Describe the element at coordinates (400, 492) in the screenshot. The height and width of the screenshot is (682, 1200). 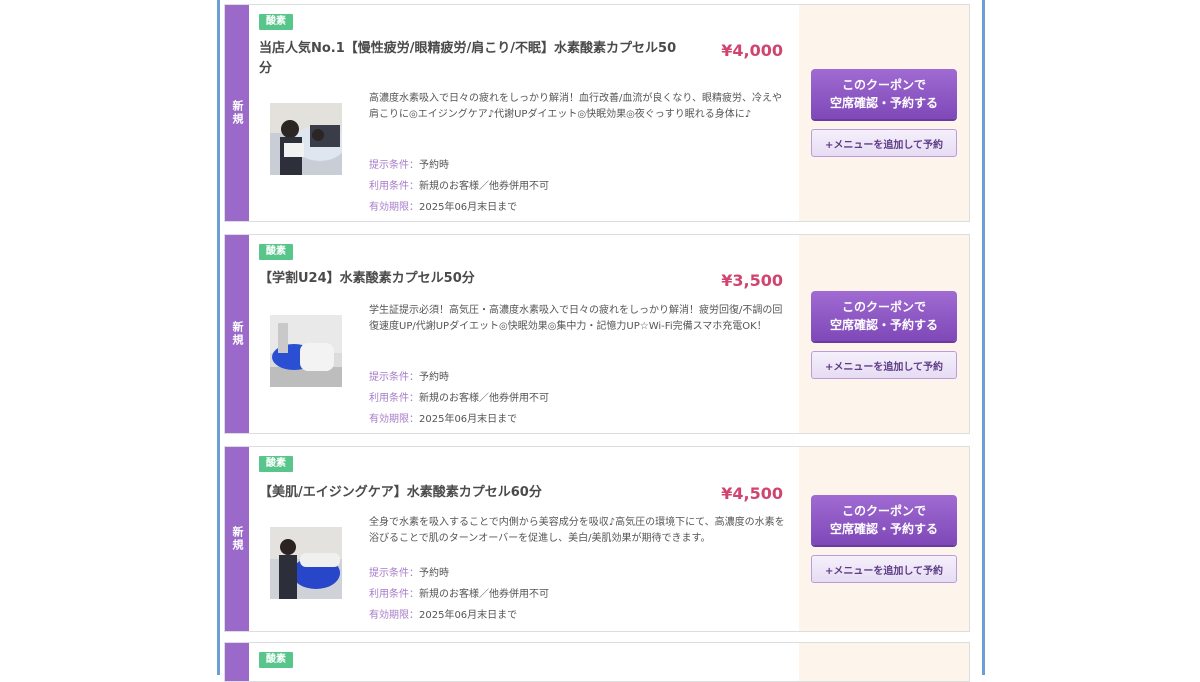
I see `coupon-title: 【美肌/エイジングケア】水素酸素カプセル60分` at that location.